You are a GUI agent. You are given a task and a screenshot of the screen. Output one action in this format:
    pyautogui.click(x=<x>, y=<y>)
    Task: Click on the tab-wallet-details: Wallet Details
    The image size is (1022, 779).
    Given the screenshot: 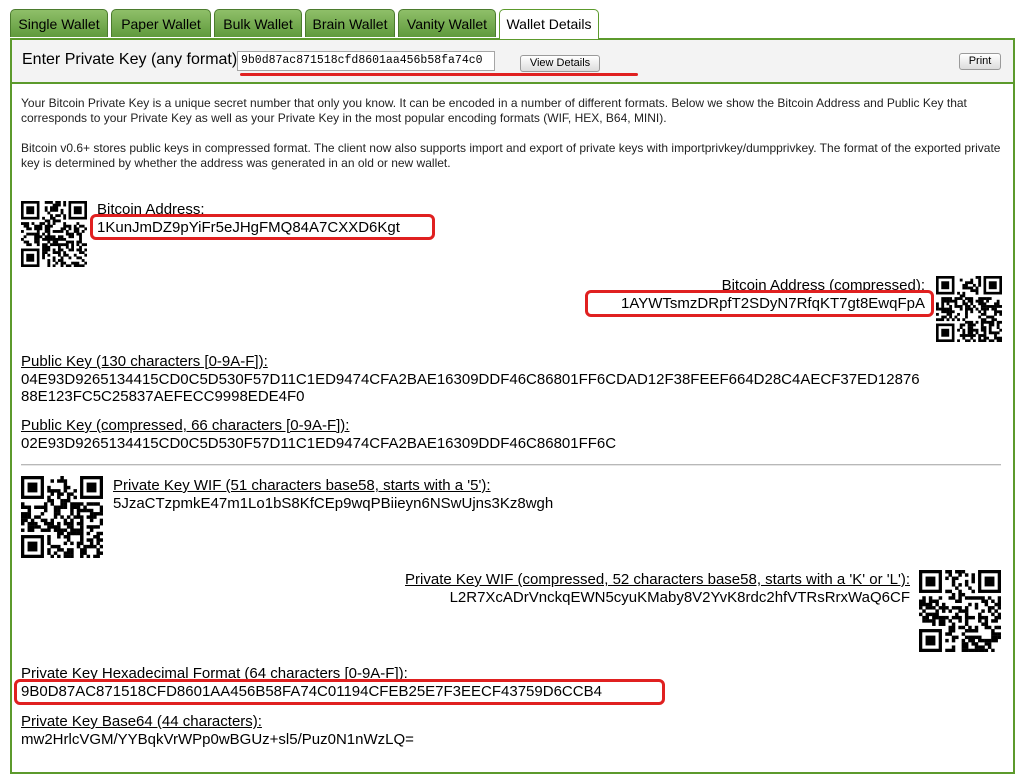 What is the action you would take?
    pyautogui.click(x=549, y=24)
    